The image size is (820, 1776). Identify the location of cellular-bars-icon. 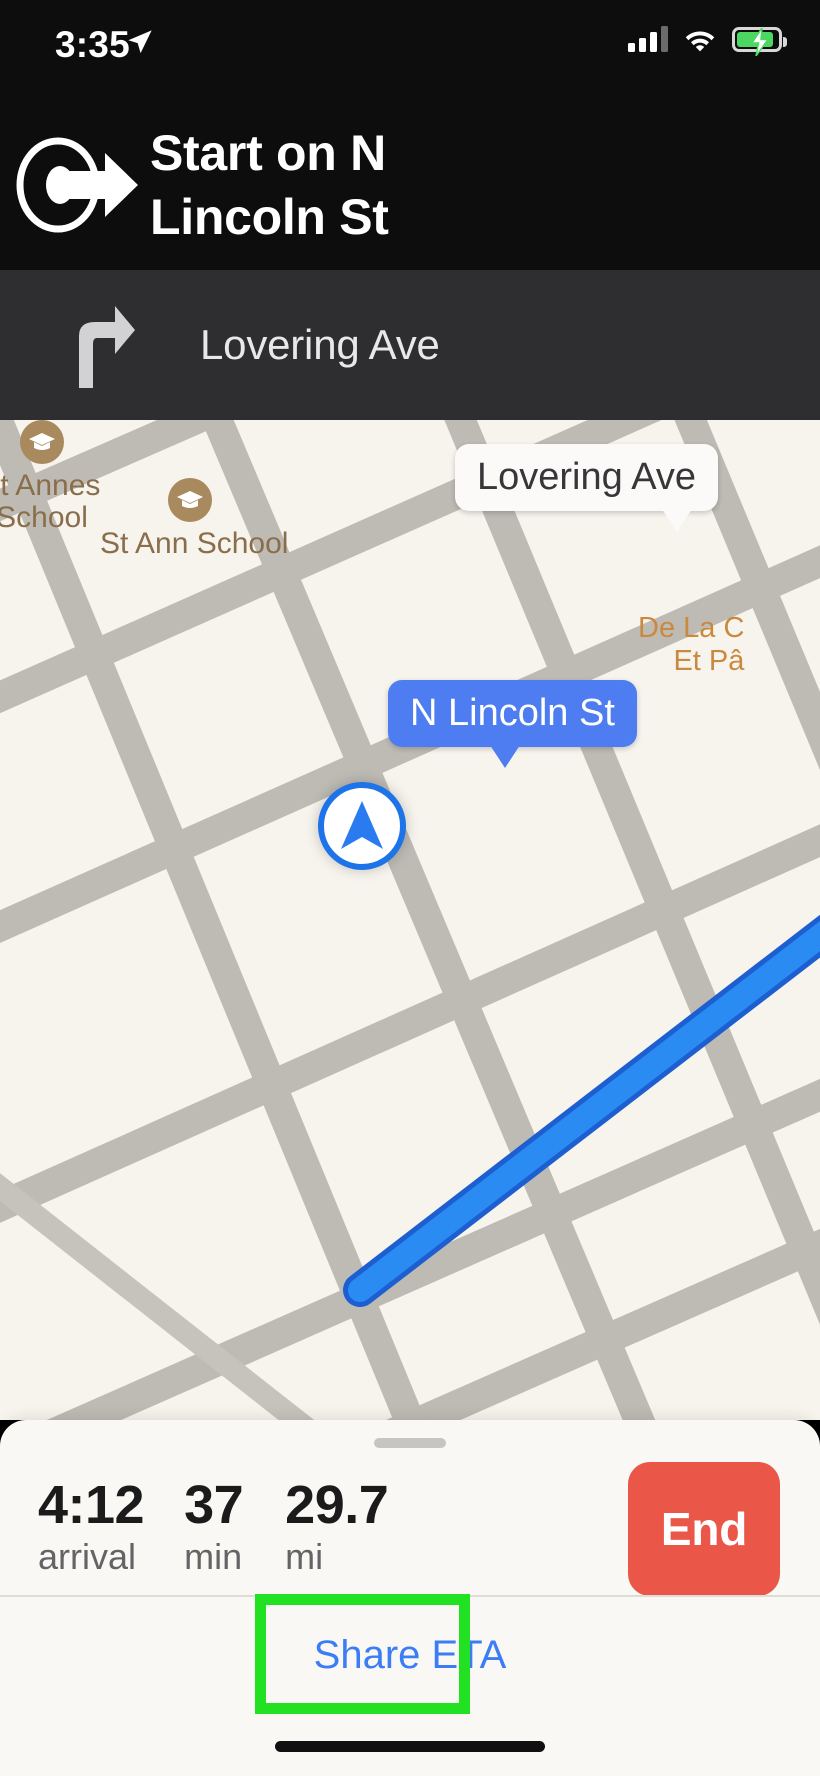
(648, 39).